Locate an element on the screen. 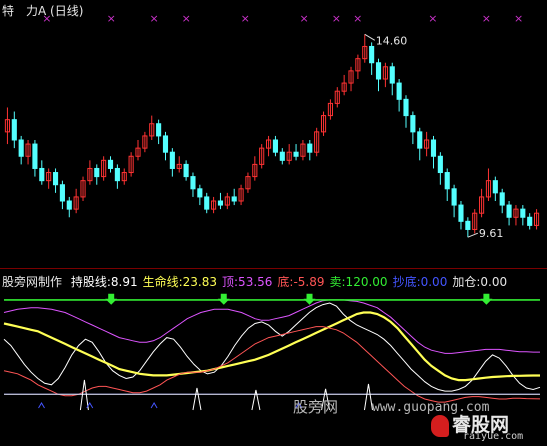 This screenshot has height=446, width=547. chart-title: 特 力A (日线) is located at coordinates (42, 10).